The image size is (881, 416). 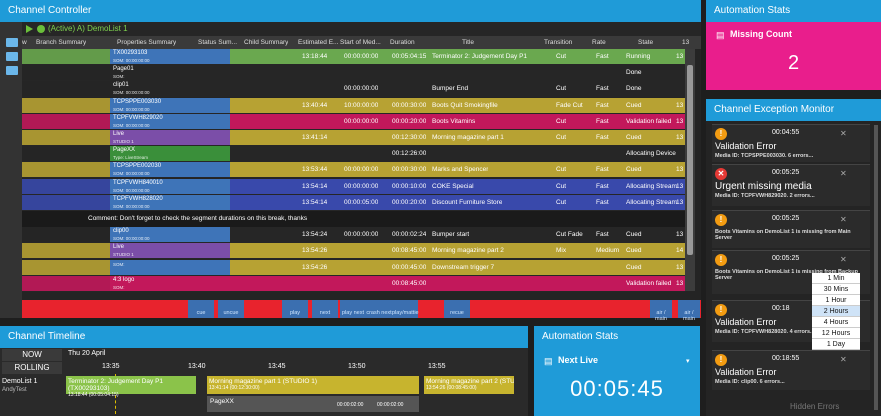 I want to click on dropdown-option: 2 Hours, so click(x=836, y=311).